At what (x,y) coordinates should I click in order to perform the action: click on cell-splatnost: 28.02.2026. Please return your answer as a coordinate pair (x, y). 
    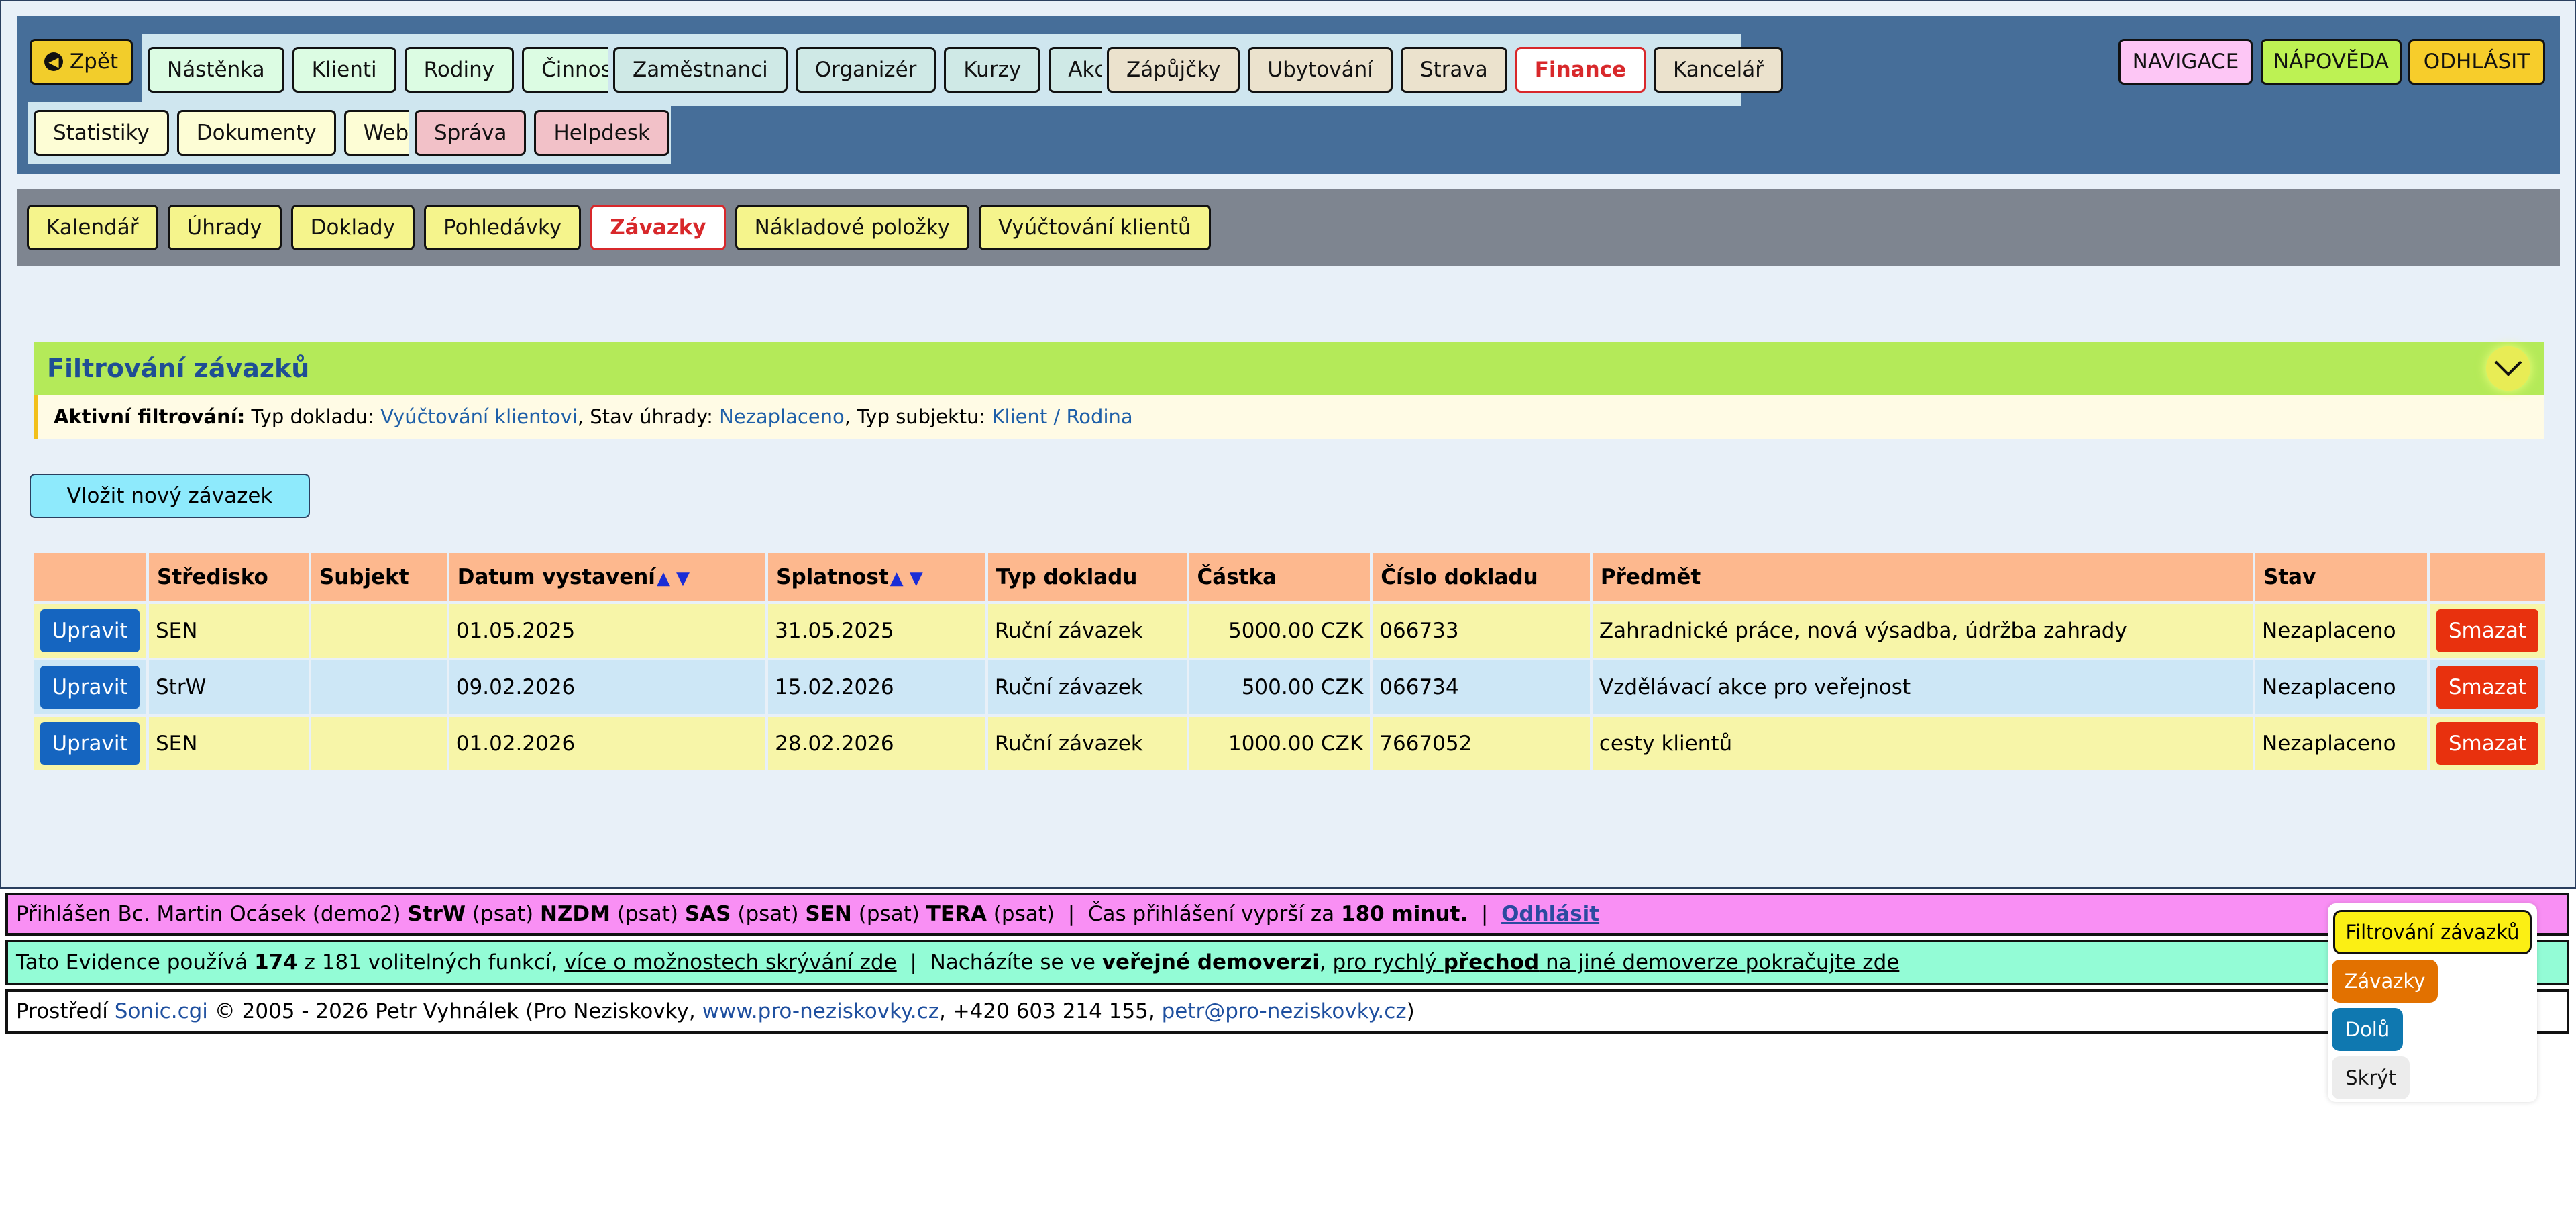
    Looking at the image, I should click on (876, 743).